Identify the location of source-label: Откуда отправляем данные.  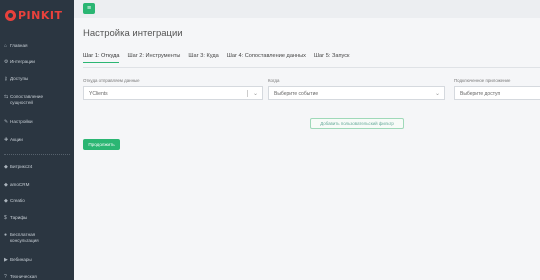
(111, 80).